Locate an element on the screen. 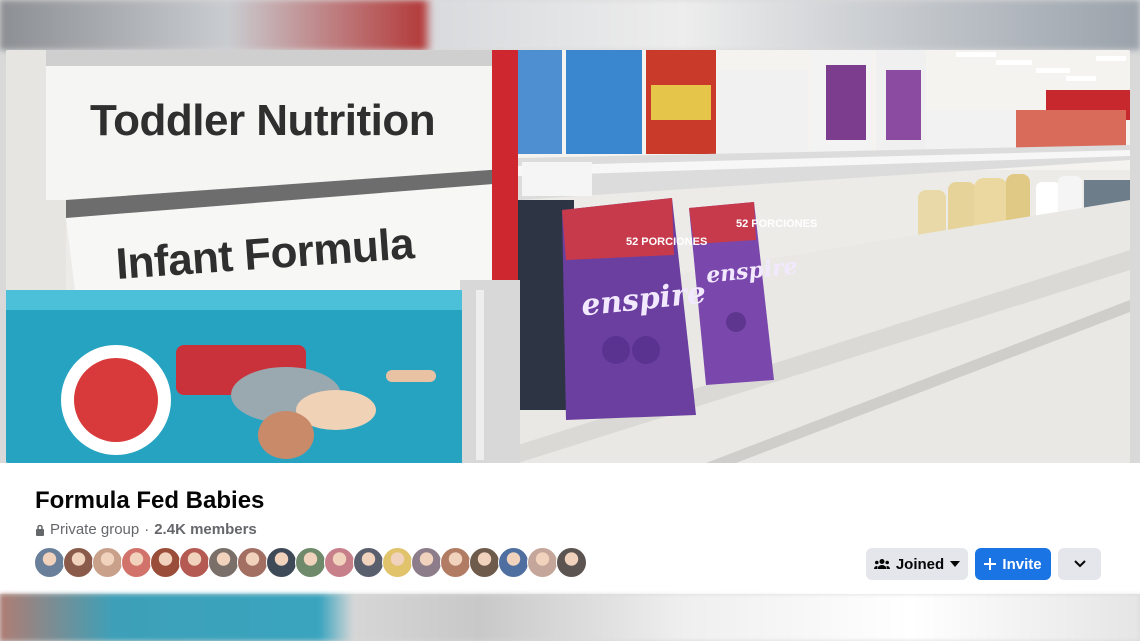  sign-toddler-nutrition: Toddler Nutrition is located at coordinates (263, 120).